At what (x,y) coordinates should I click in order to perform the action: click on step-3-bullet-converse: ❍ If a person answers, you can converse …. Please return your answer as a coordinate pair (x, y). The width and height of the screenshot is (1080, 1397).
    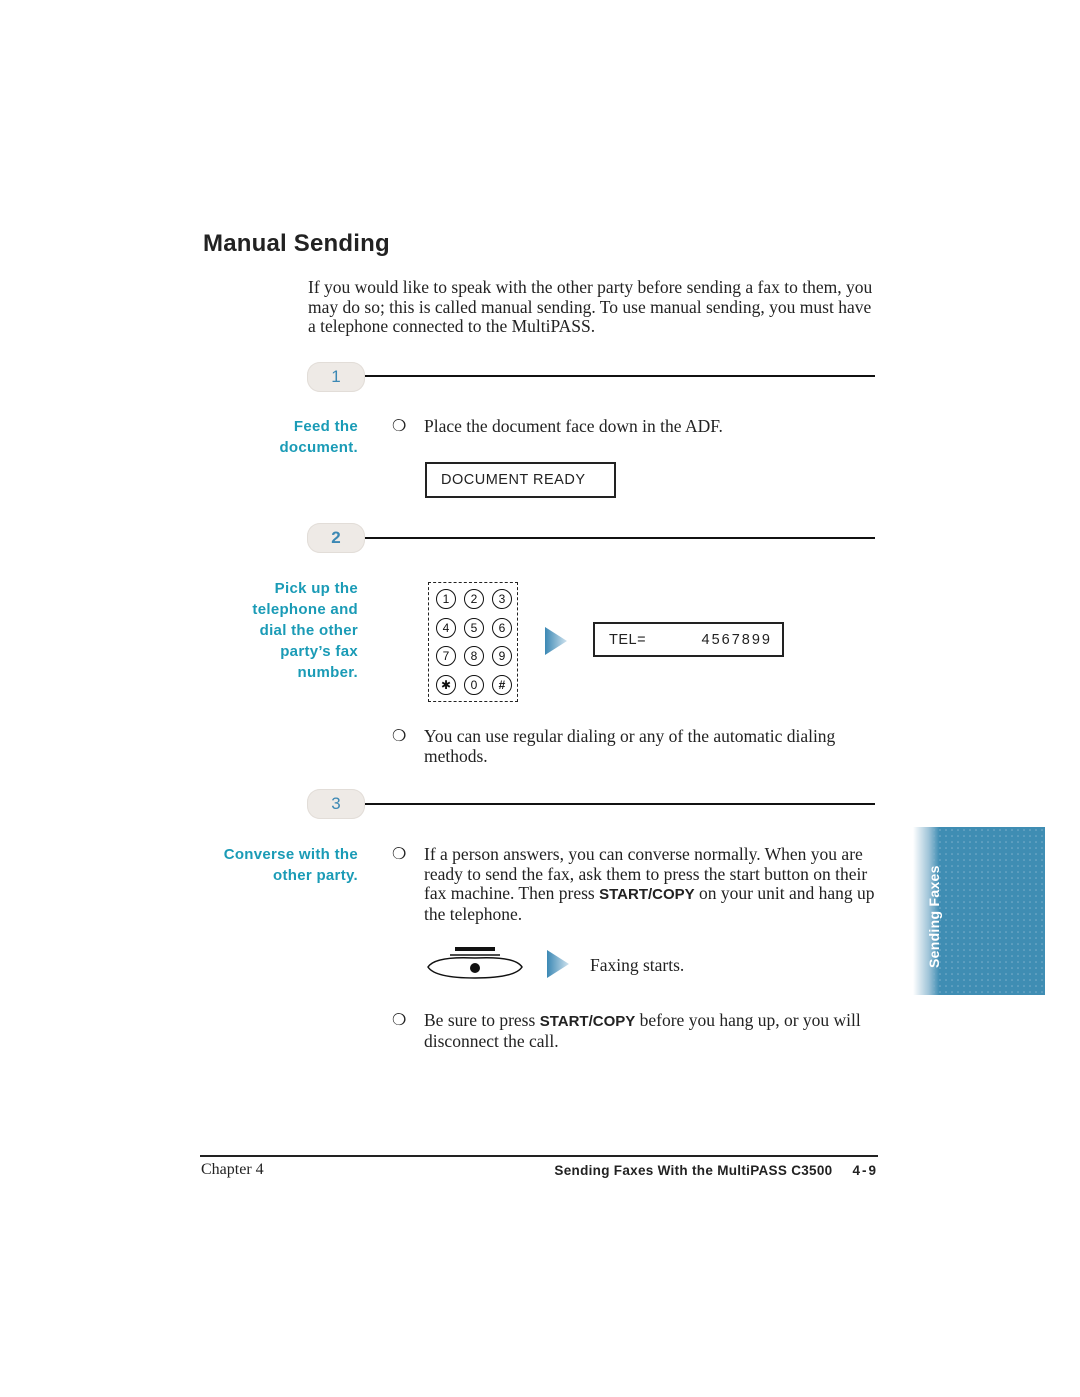
    Looking at the image, I should click on (637, 884).